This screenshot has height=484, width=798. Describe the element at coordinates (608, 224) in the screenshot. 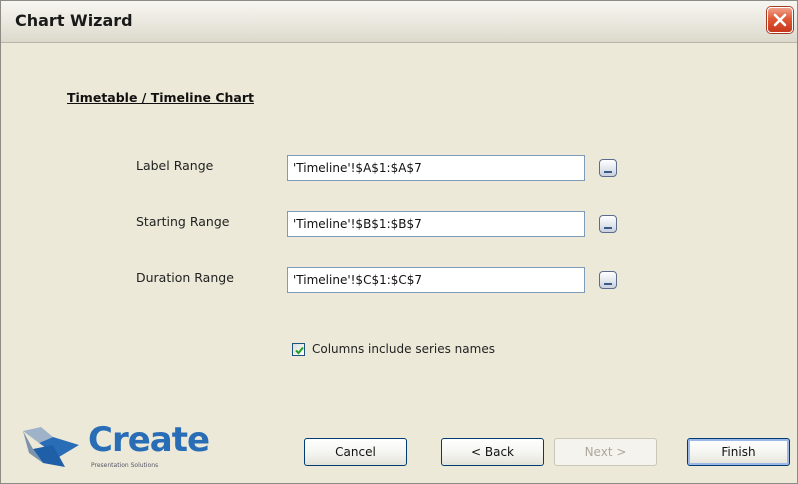

I see `starting-range-picker-button` at that location.